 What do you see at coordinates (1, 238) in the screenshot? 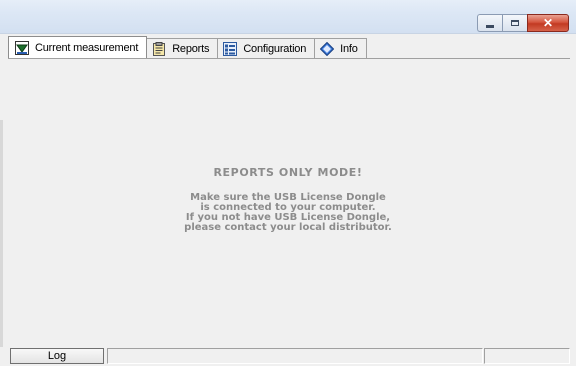
I see `left-edge-divider` at bounding box center [1, 238].